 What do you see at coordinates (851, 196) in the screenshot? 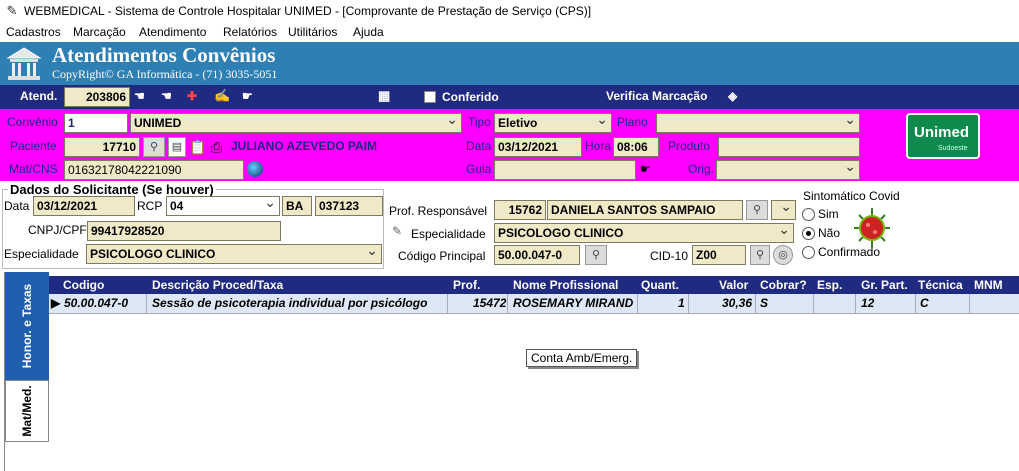
I see `sintomatico-title: Sintomático Covid` at bounding box center [851, 196].